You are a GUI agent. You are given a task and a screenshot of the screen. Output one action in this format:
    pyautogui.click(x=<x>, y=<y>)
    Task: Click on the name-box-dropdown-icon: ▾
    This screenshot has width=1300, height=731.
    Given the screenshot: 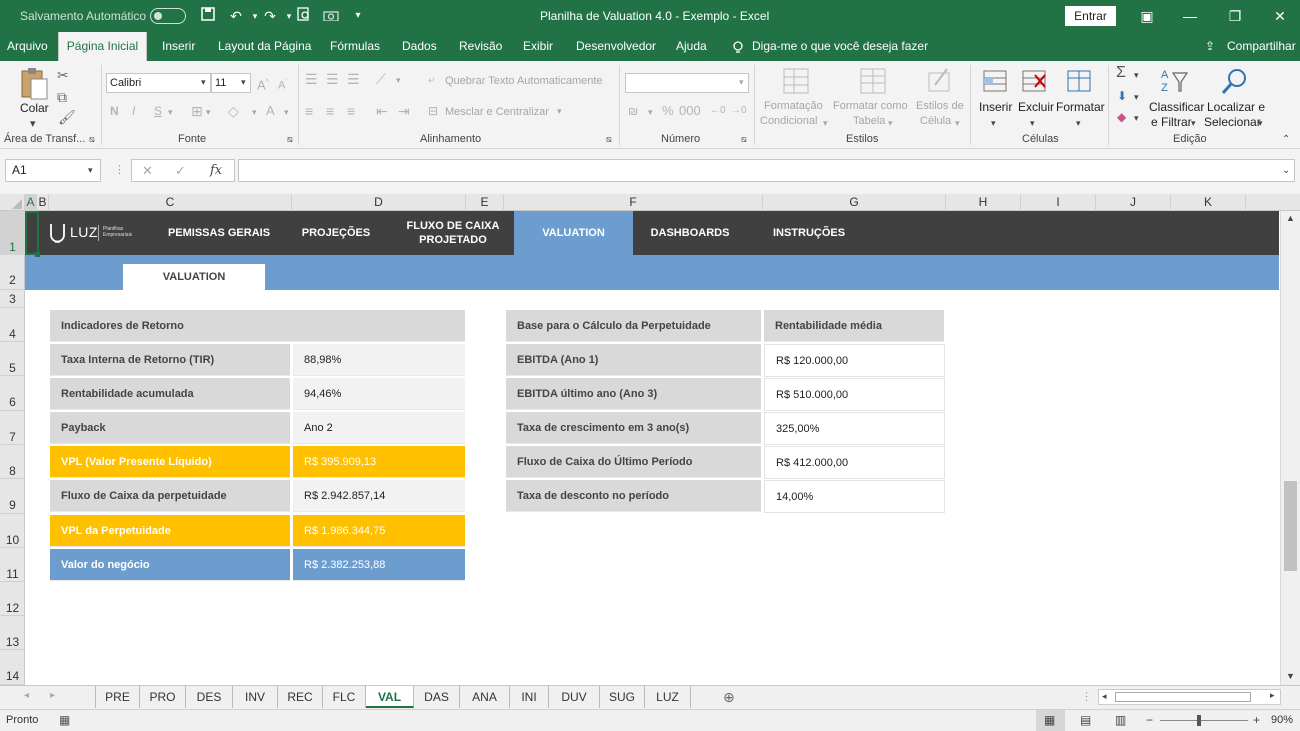 What is the action you would take?
    pyautogui.click(x=90, y=170)
    